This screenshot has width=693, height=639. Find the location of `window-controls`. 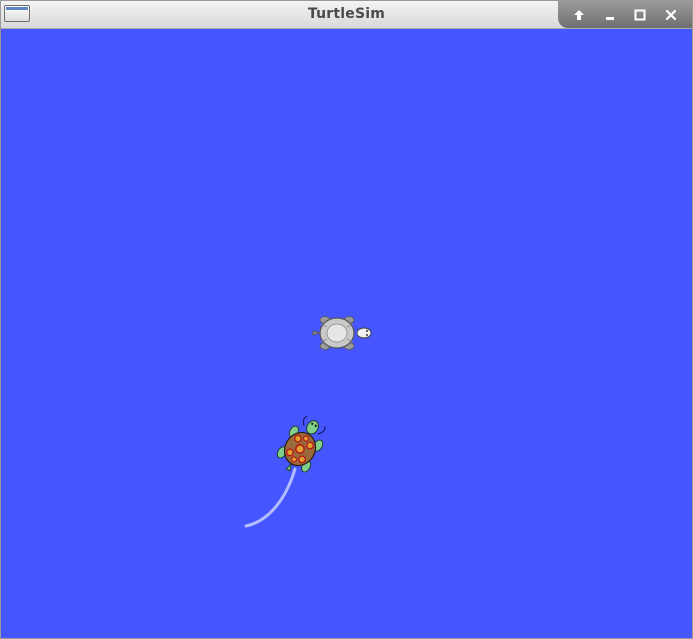

window-controls is located at coordinates (625, 14).